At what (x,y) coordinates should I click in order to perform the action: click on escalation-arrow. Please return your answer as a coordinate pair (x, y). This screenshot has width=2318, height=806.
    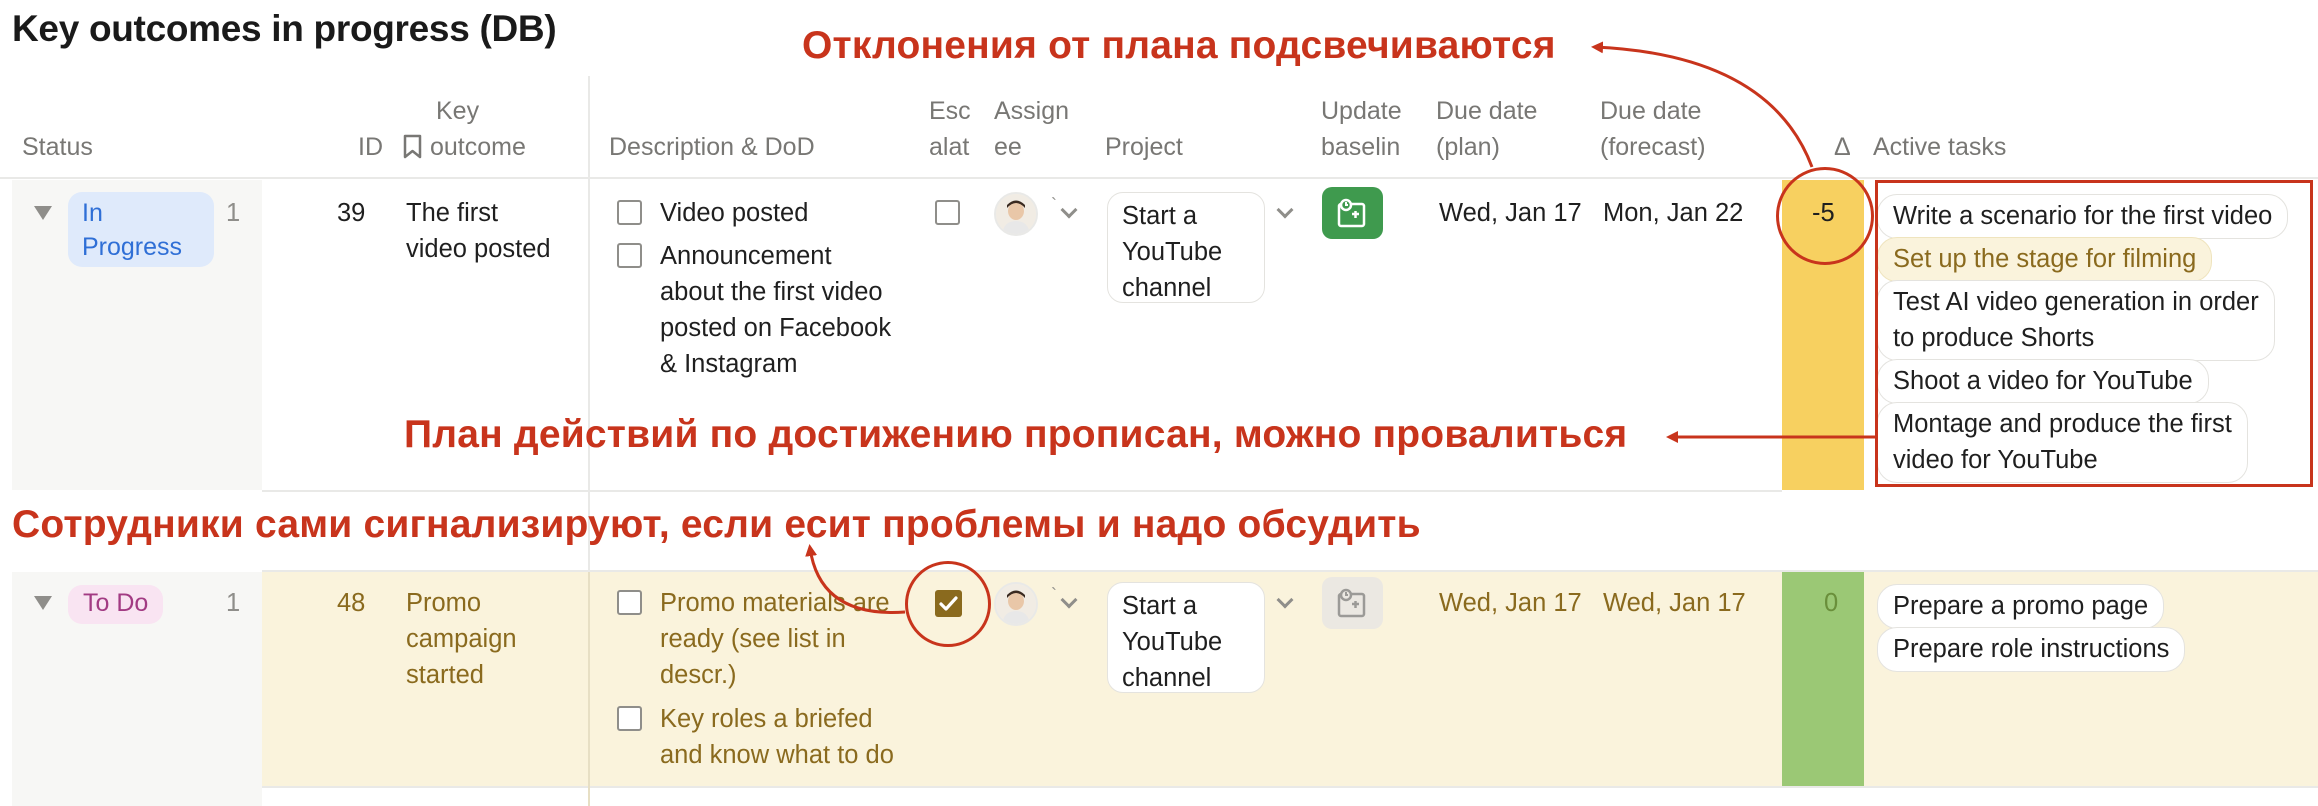
    Looking at the image, I should click on (855, 579).